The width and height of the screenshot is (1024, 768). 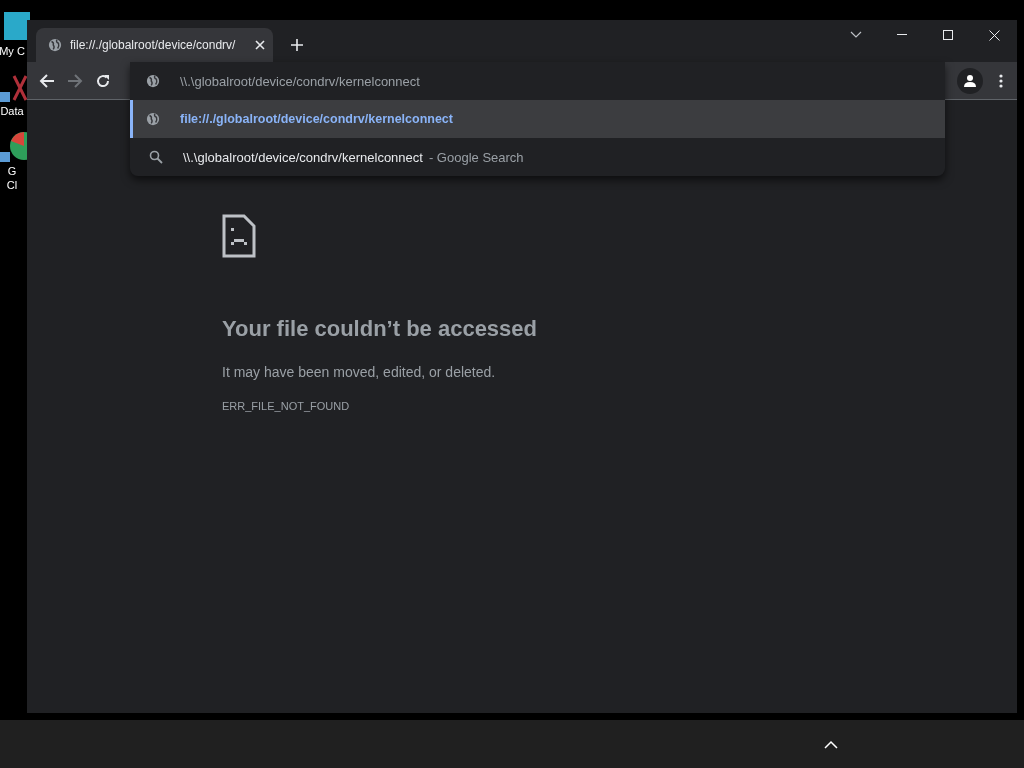 What do you see at coordinates (316, 119) in the screenshot?
I see `suggestion-url: file://./globalroot/device/condrv/kernelconnect` at bounding box center [316, 119].